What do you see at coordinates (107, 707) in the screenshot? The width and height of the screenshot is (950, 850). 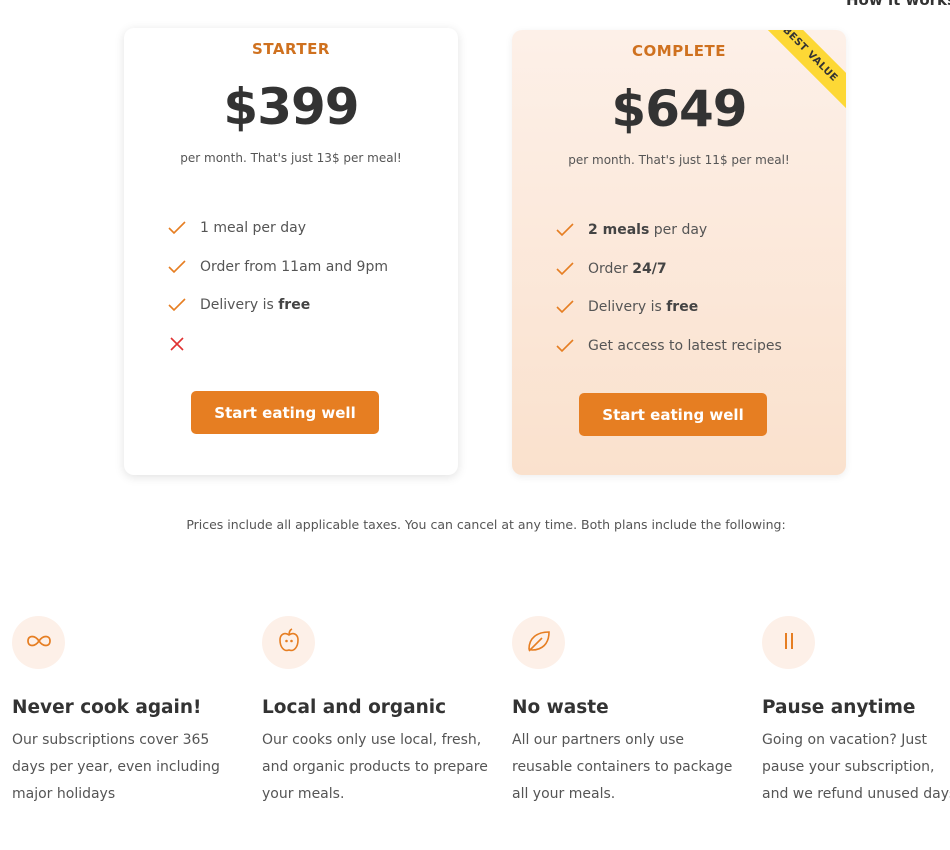 I see `feature-title: Never cook again!` at bounding box center [107, 707].